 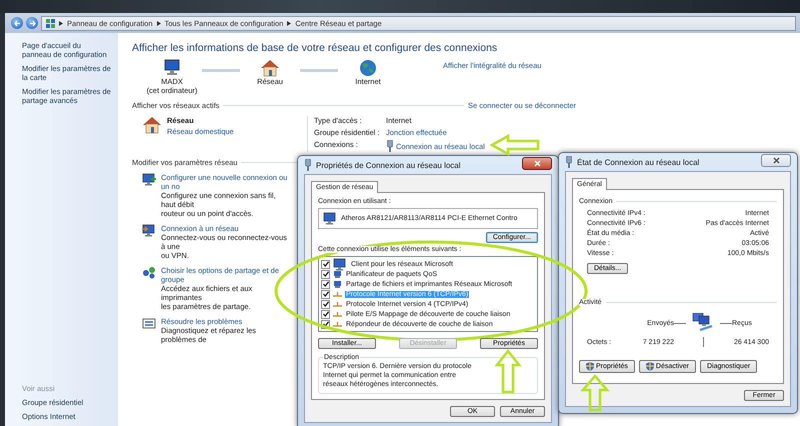 What do you see at coordinates (368, 68) in the screenshot?
I see `globe-icon` at bounding box center [368, 68].